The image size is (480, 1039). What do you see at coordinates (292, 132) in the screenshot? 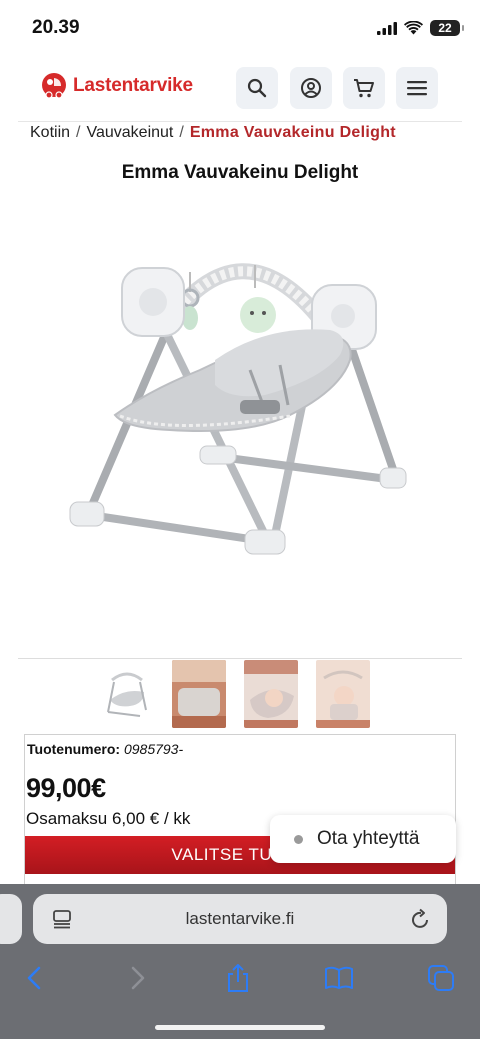
I see `breadcrumb-current: Emma Vauvakeinu Delight` at bounding box center [292, 132].